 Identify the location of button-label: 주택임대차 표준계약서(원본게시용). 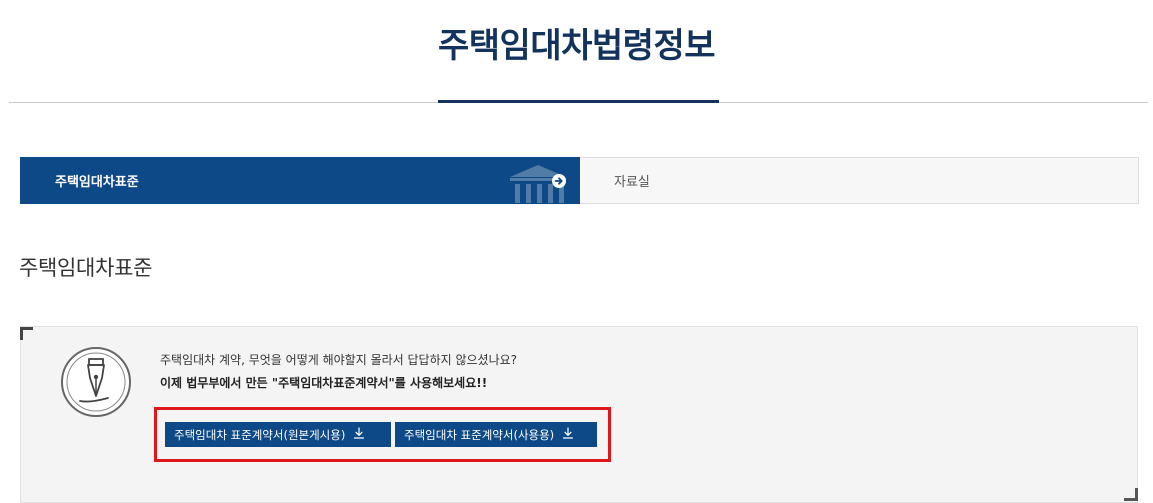
(260, 434).